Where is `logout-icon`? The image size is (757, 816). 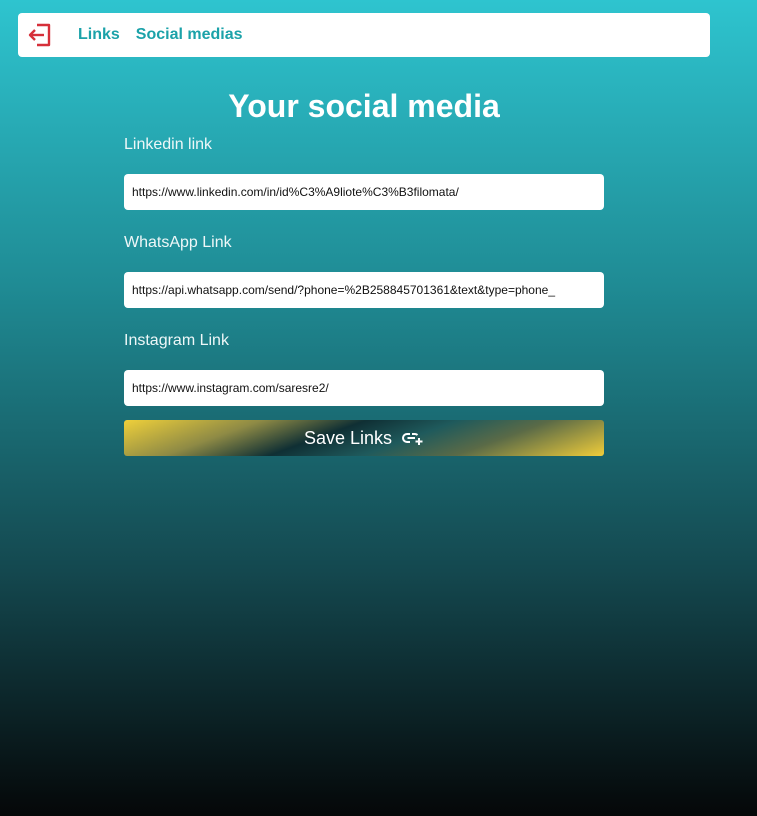 logout-icon is located at coordinates (39, 35).